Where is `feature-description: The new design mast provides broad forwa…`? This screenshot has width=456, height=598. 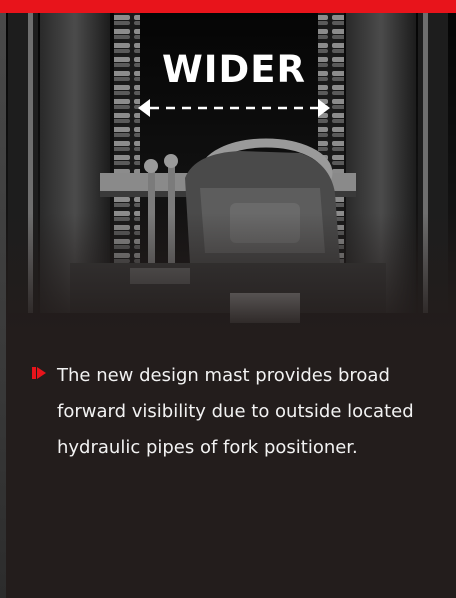 feature-description: The new design mast provides broad forwa… is located at coordinates (235, 411).